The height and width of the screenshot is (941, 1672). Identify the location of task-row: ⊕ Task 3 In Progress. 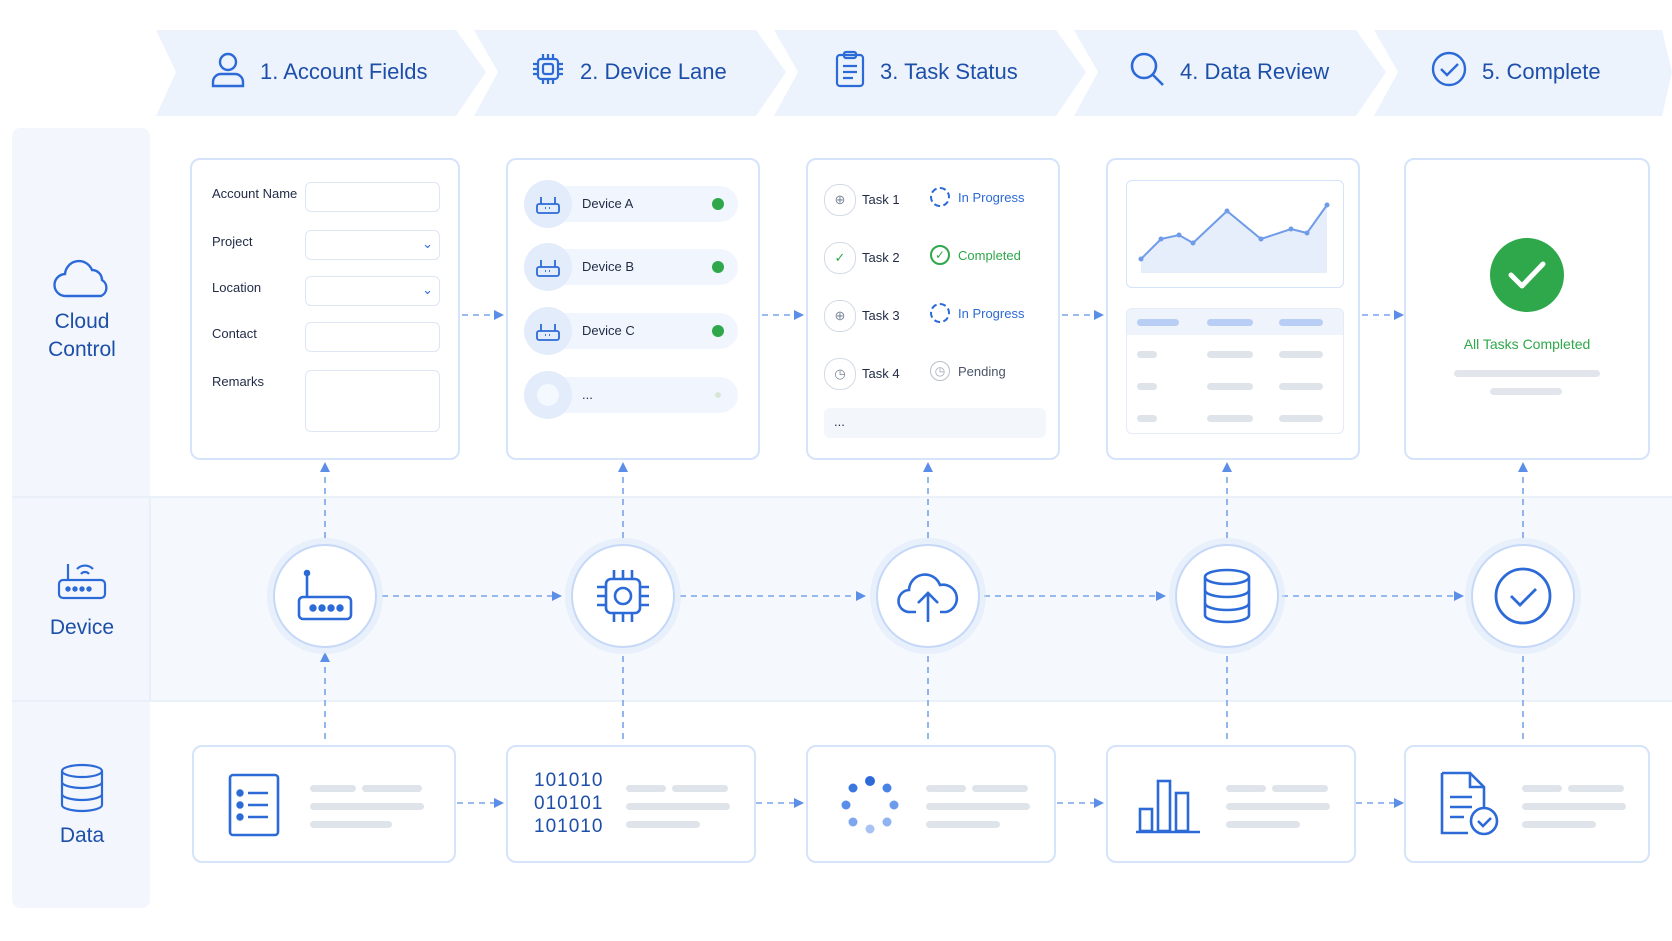
(924, 317).